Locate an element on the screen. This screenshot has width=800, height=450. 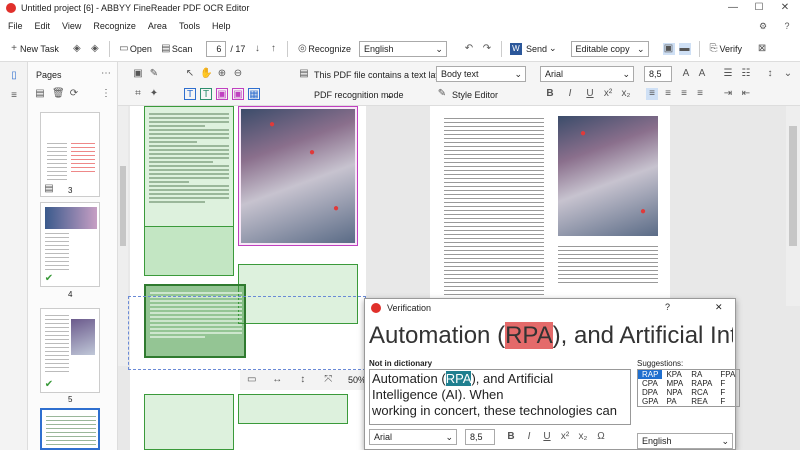
minimize-button: — is located at coordinates (733, 8).